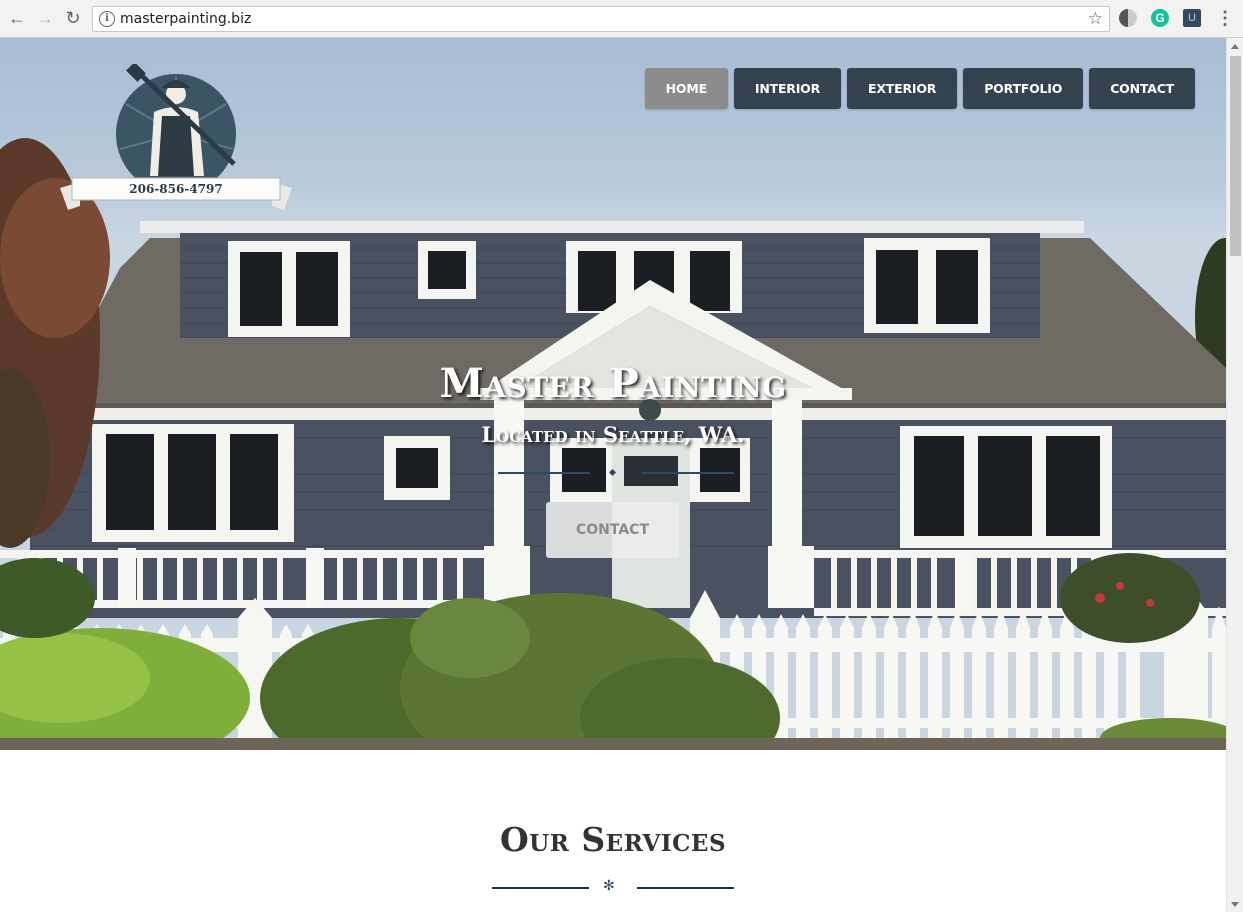 This screenshot has width=1243, height=912. I want to click on hero-divider, so click(616, 472).